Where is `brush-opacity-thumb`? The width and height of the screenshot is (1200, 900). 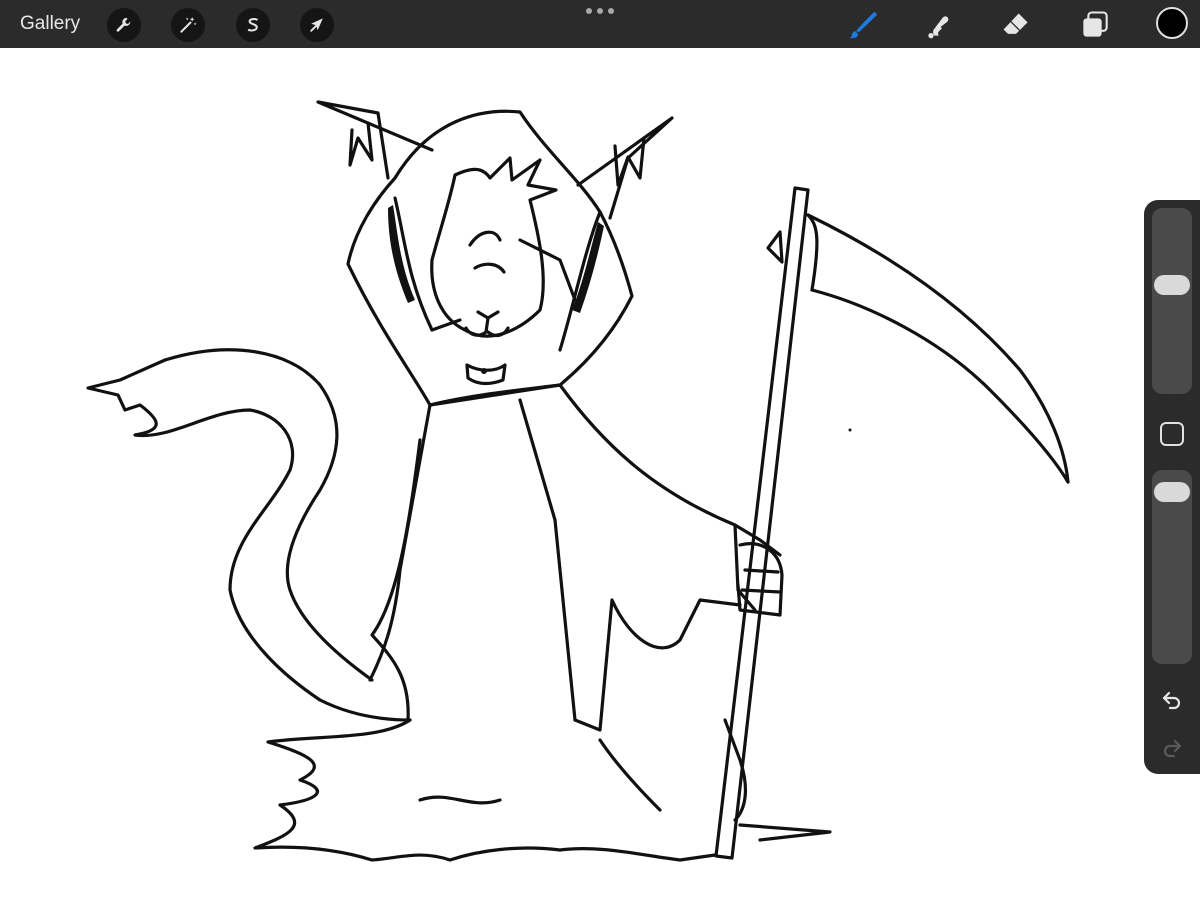 brush-opacity-thumb is located at coordinates (1172, 492).